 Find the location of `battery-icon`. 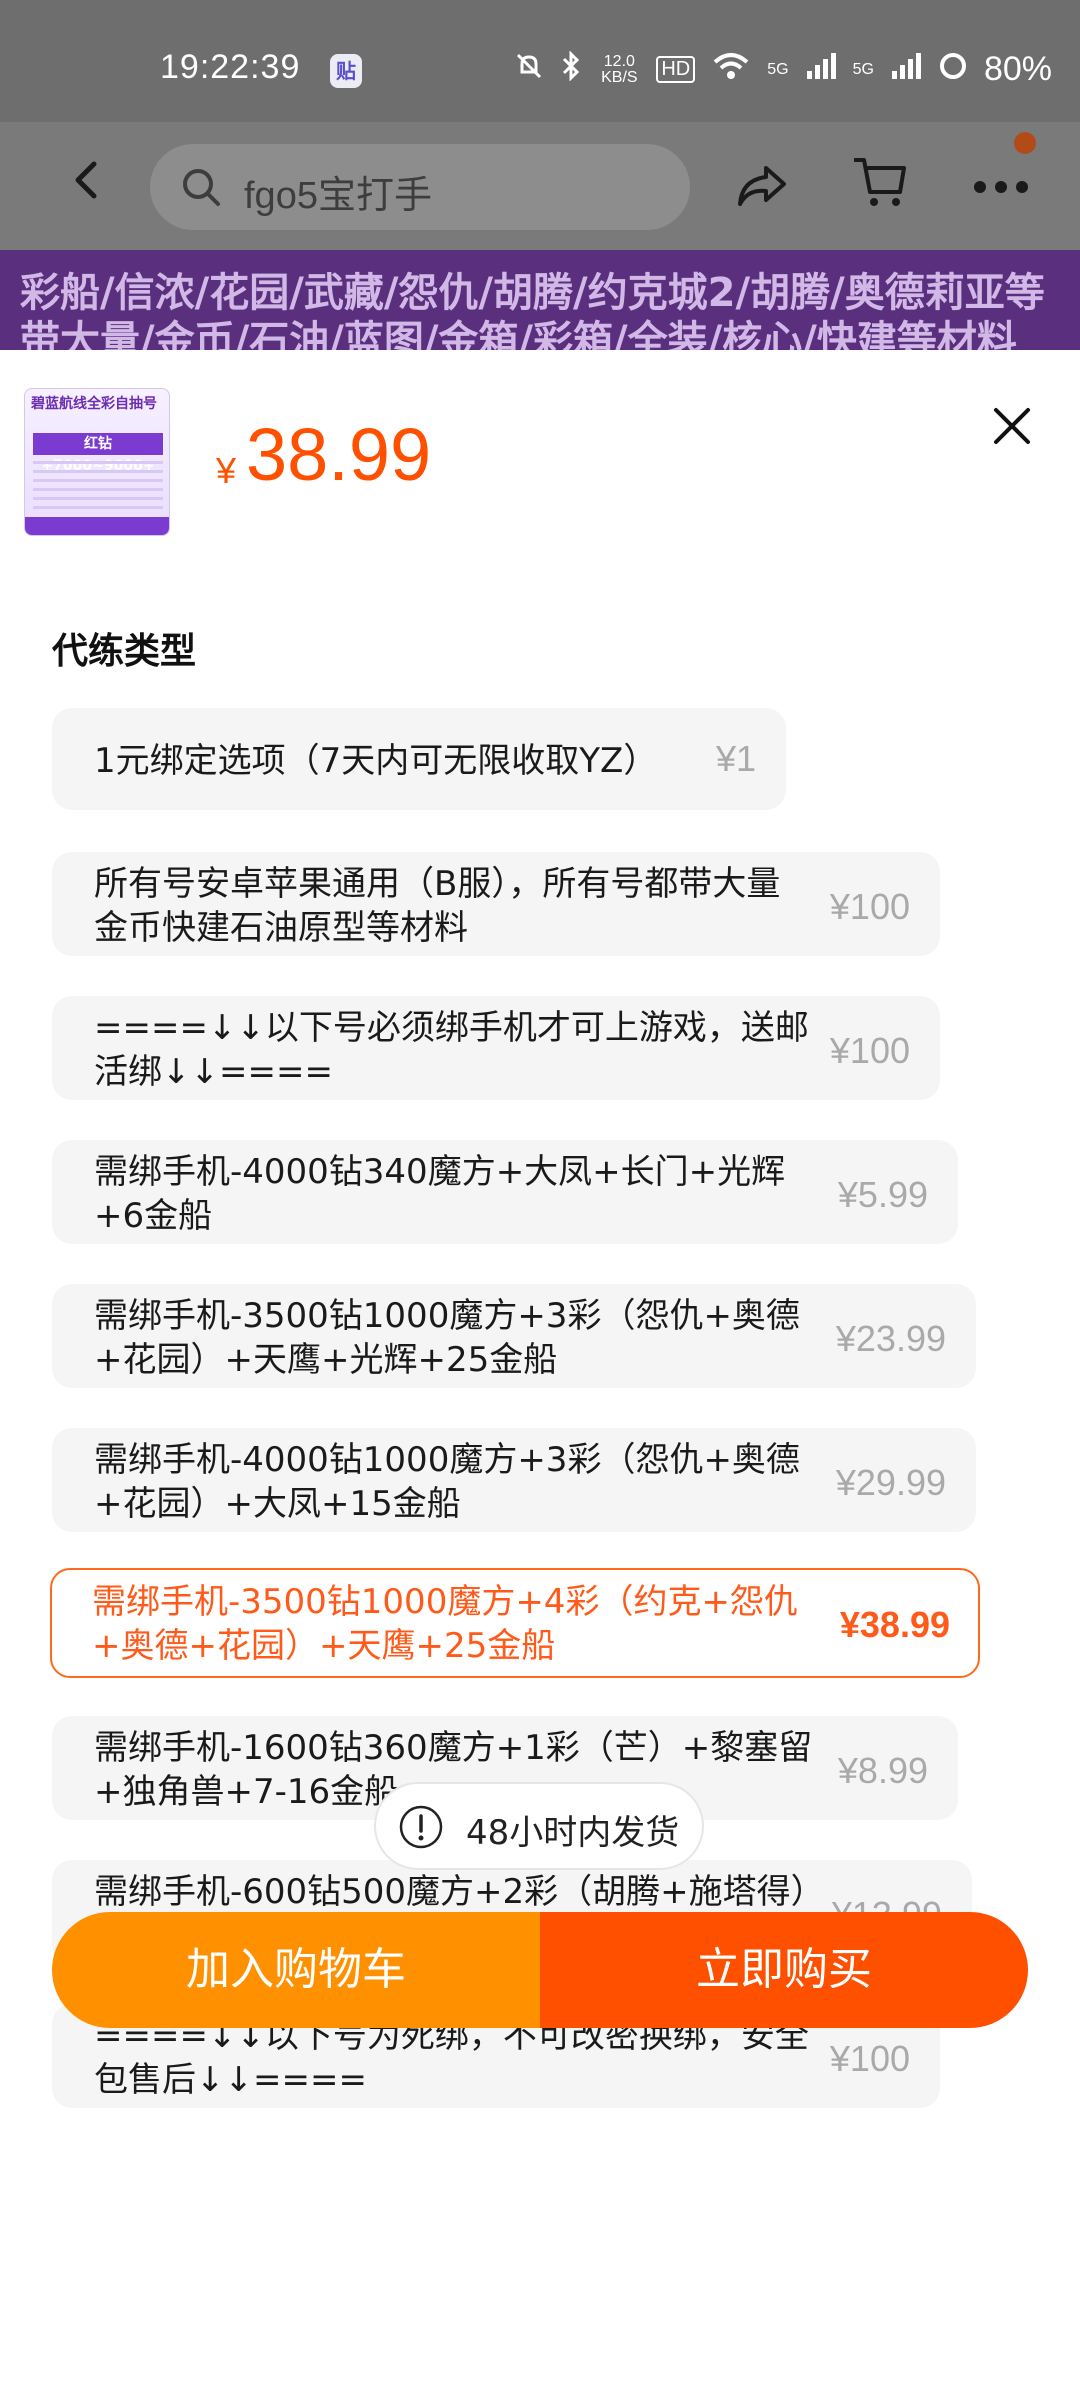

battery-icon is located at coordinates (953, 69).